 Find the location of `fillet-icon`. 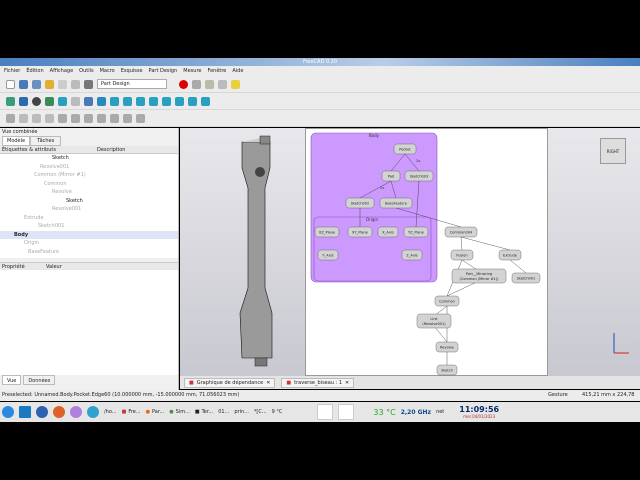

fillet-icon is located at coordinates (127, 118).